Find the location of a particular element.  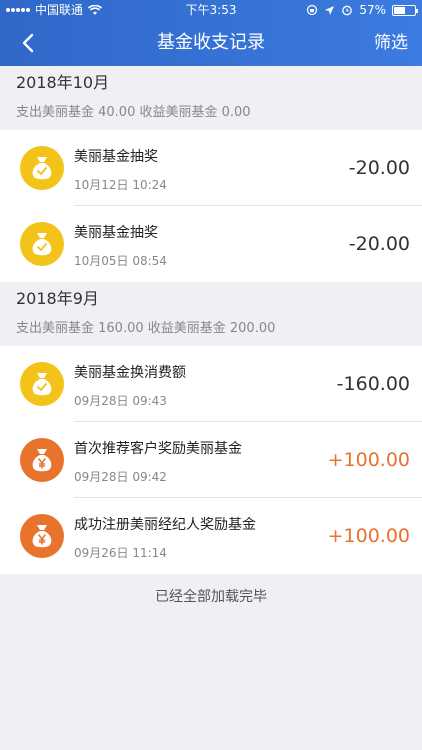

month-label: 2018年9月 is located at coordinates (57, 298).